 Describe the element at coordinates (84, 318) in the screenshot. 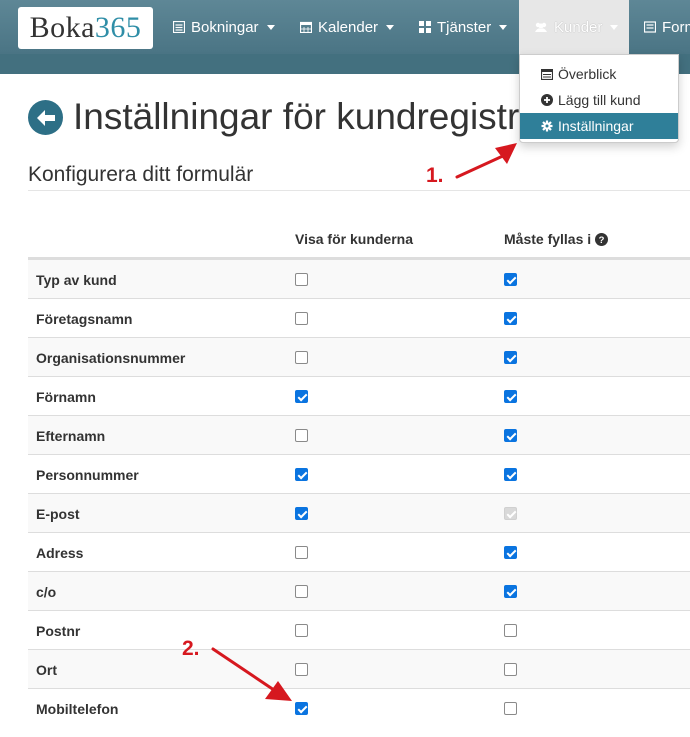

I see `row-label: Företagsnamn` at that location.